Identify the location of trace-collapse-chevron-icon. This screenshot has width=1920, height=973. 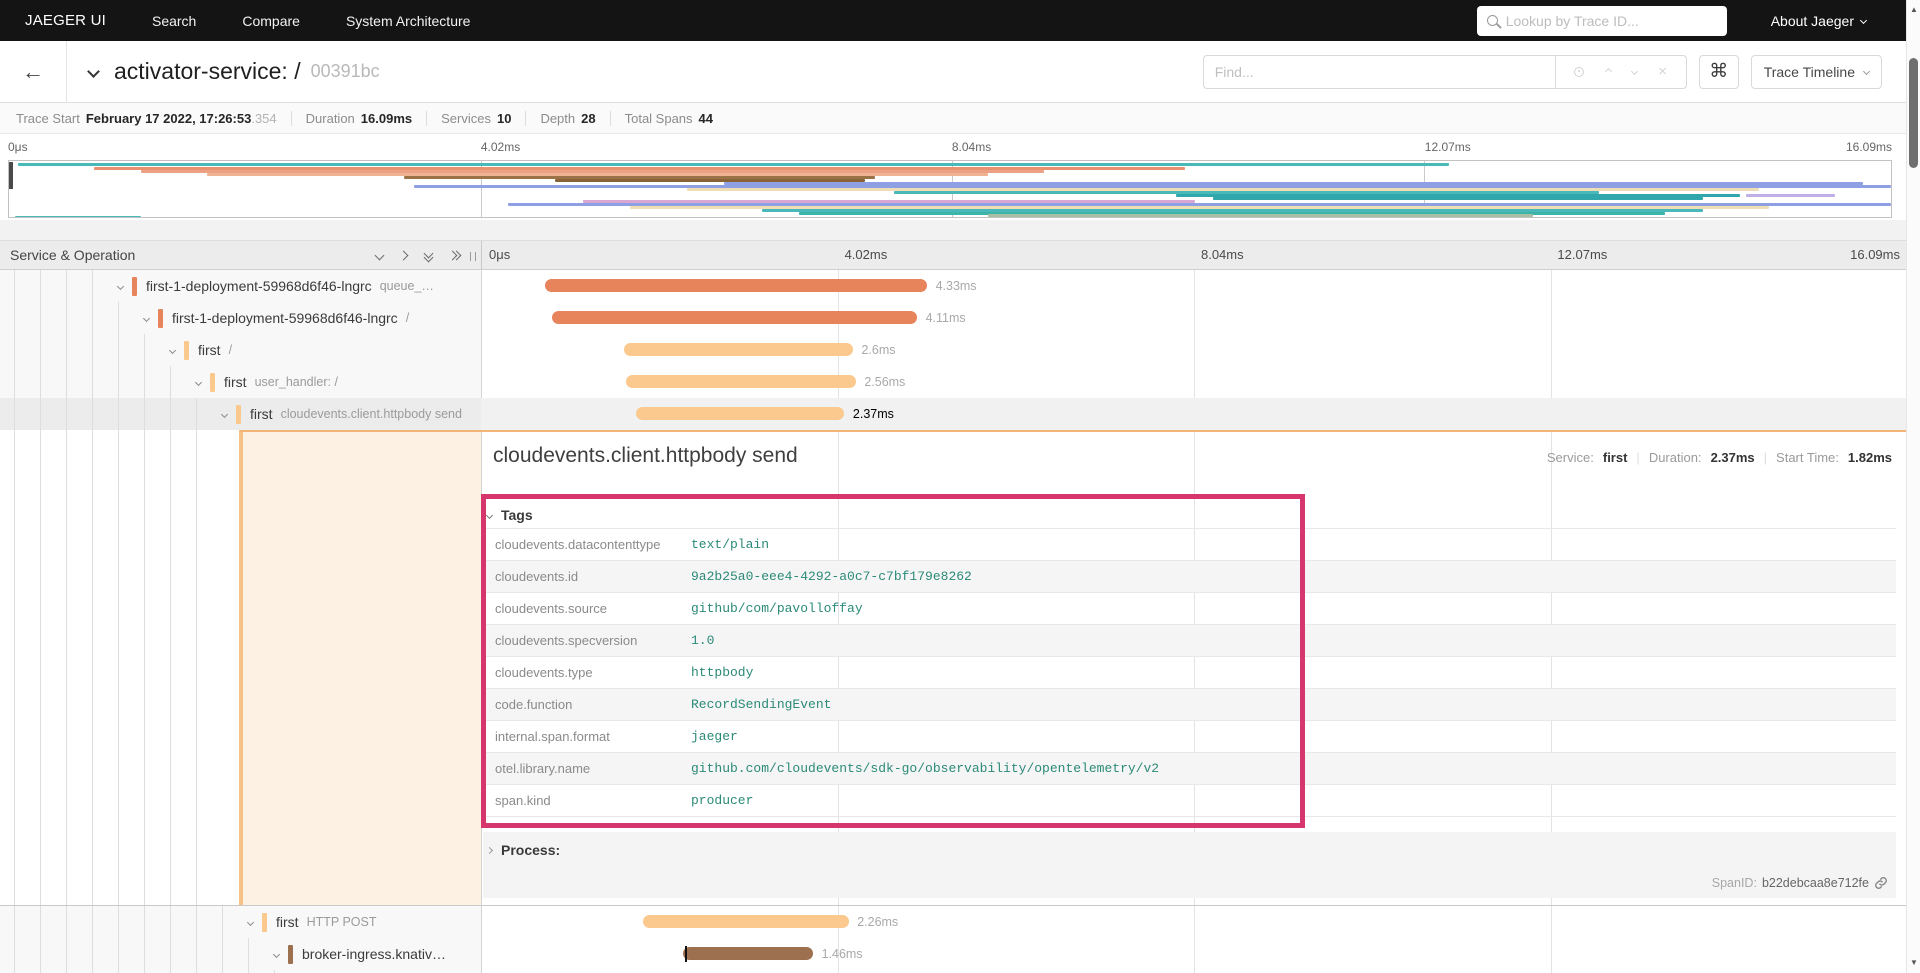
(93, 71).